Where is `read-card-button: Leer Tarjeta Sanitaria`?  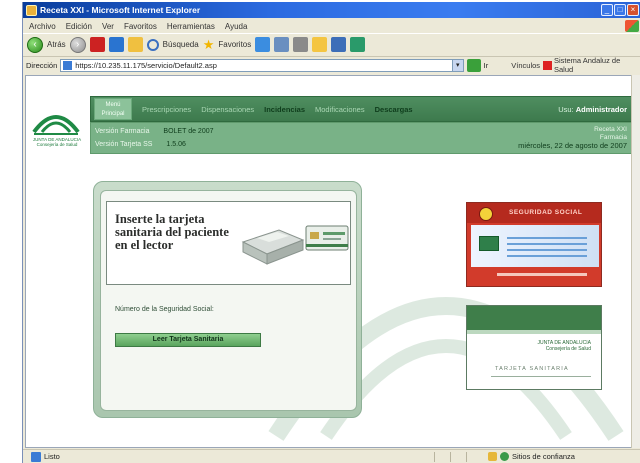 read-card-button: Leer Tarjeta Sanitaria is located at coordinates (188, 340).